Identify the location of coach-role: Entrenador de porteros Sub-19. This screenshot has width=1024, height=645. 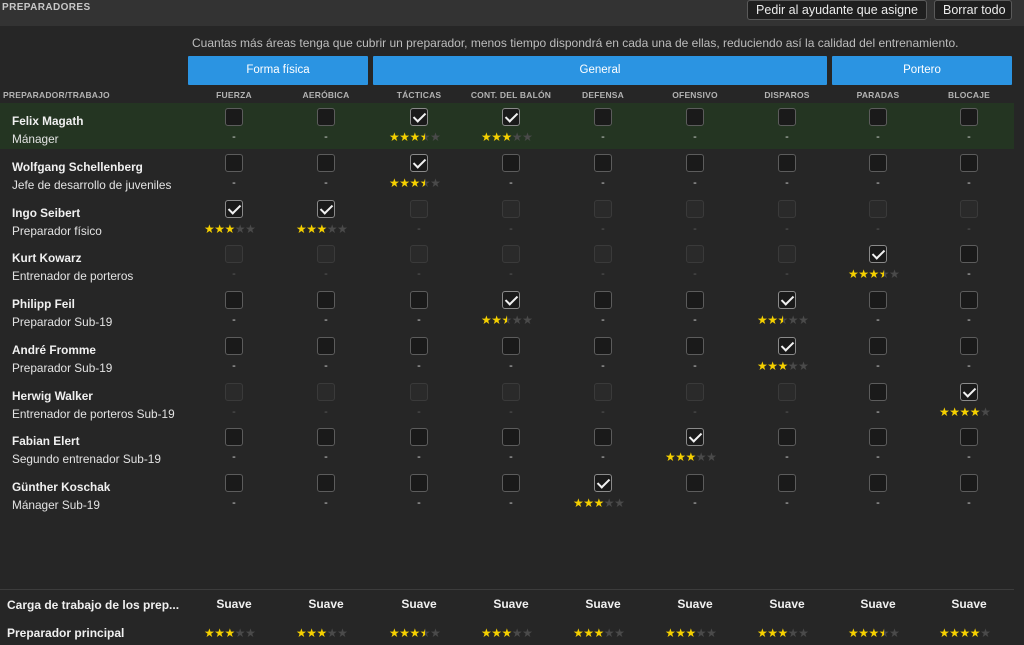
(93, 413).